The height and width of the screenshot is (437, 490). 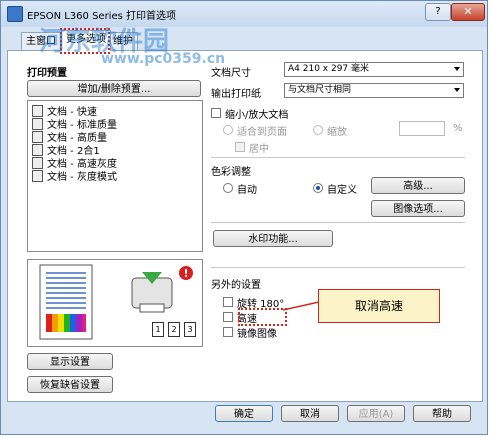 I want to click on color-auto-label: 自动, so click(x=247, y=190).